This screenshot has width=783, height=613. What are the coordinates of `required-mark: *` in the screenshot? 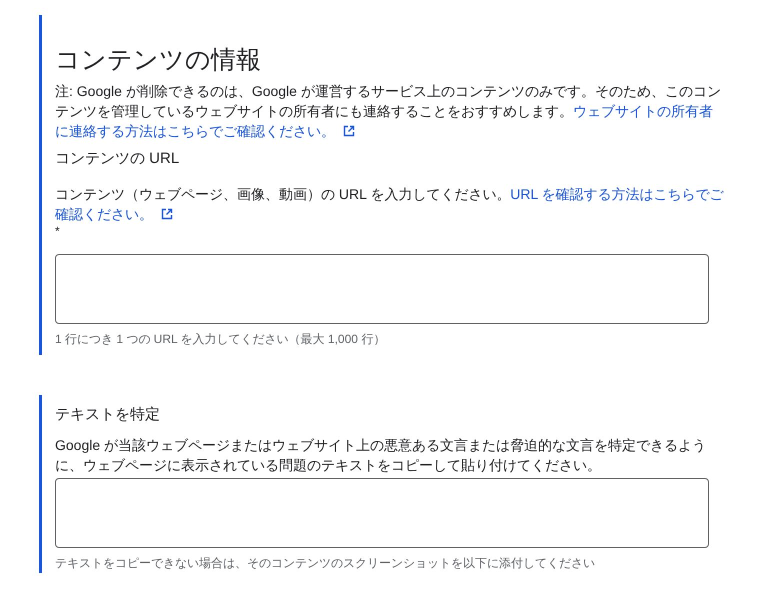 It's located at (58, 231).